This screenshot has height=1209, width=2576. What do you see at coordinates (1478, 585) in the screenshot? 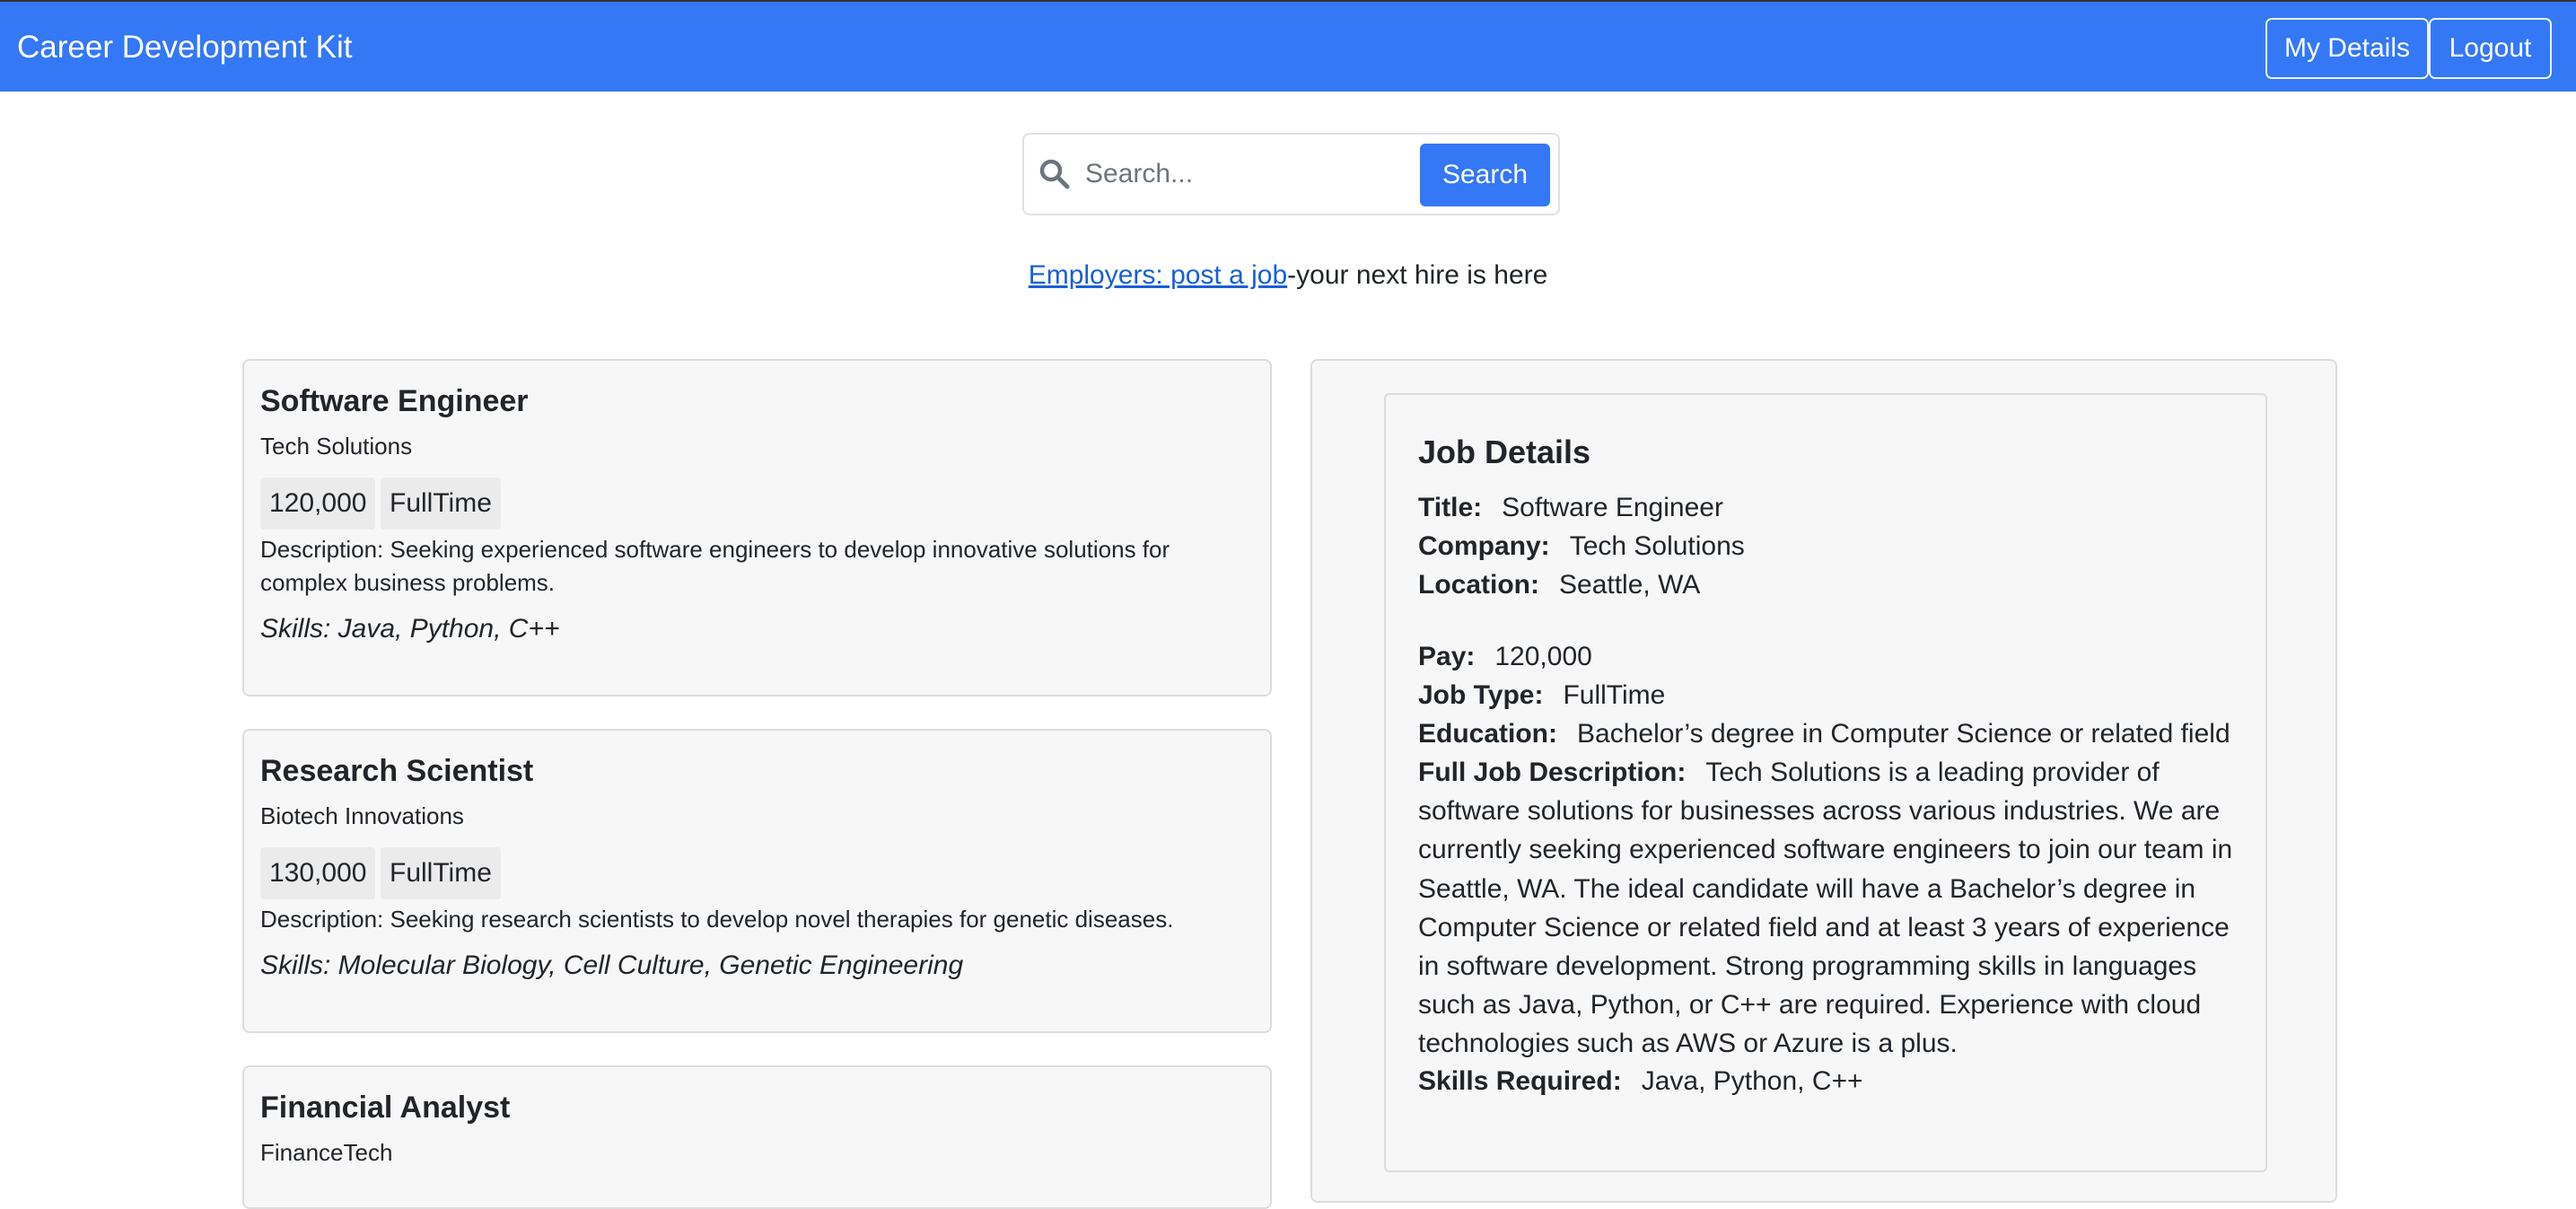
I see `detail-label: Location:` at bounding box center [1478, 585].